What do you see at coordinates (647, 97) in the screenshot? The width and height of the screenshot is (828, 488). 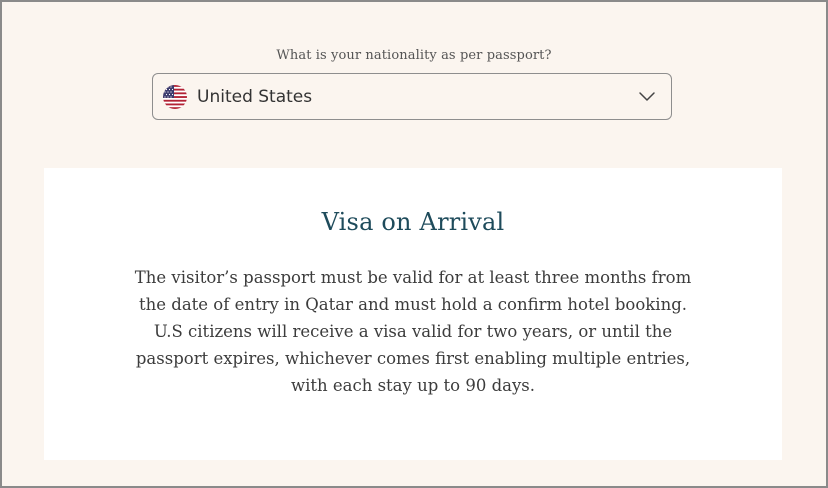 I see `chevron-down-icon` at bounding box center [647, 97].